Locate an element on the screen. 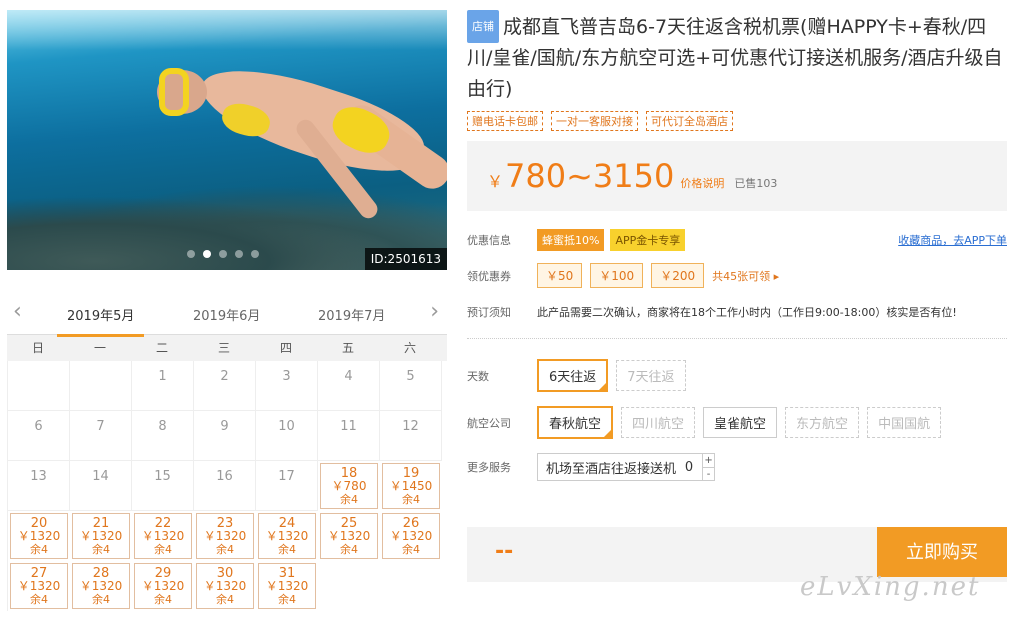 The height and width of the screenshot is (622, 1011). calendar-day-priced: 19 ￥1450 余4 is located at coordinates (411, 486).